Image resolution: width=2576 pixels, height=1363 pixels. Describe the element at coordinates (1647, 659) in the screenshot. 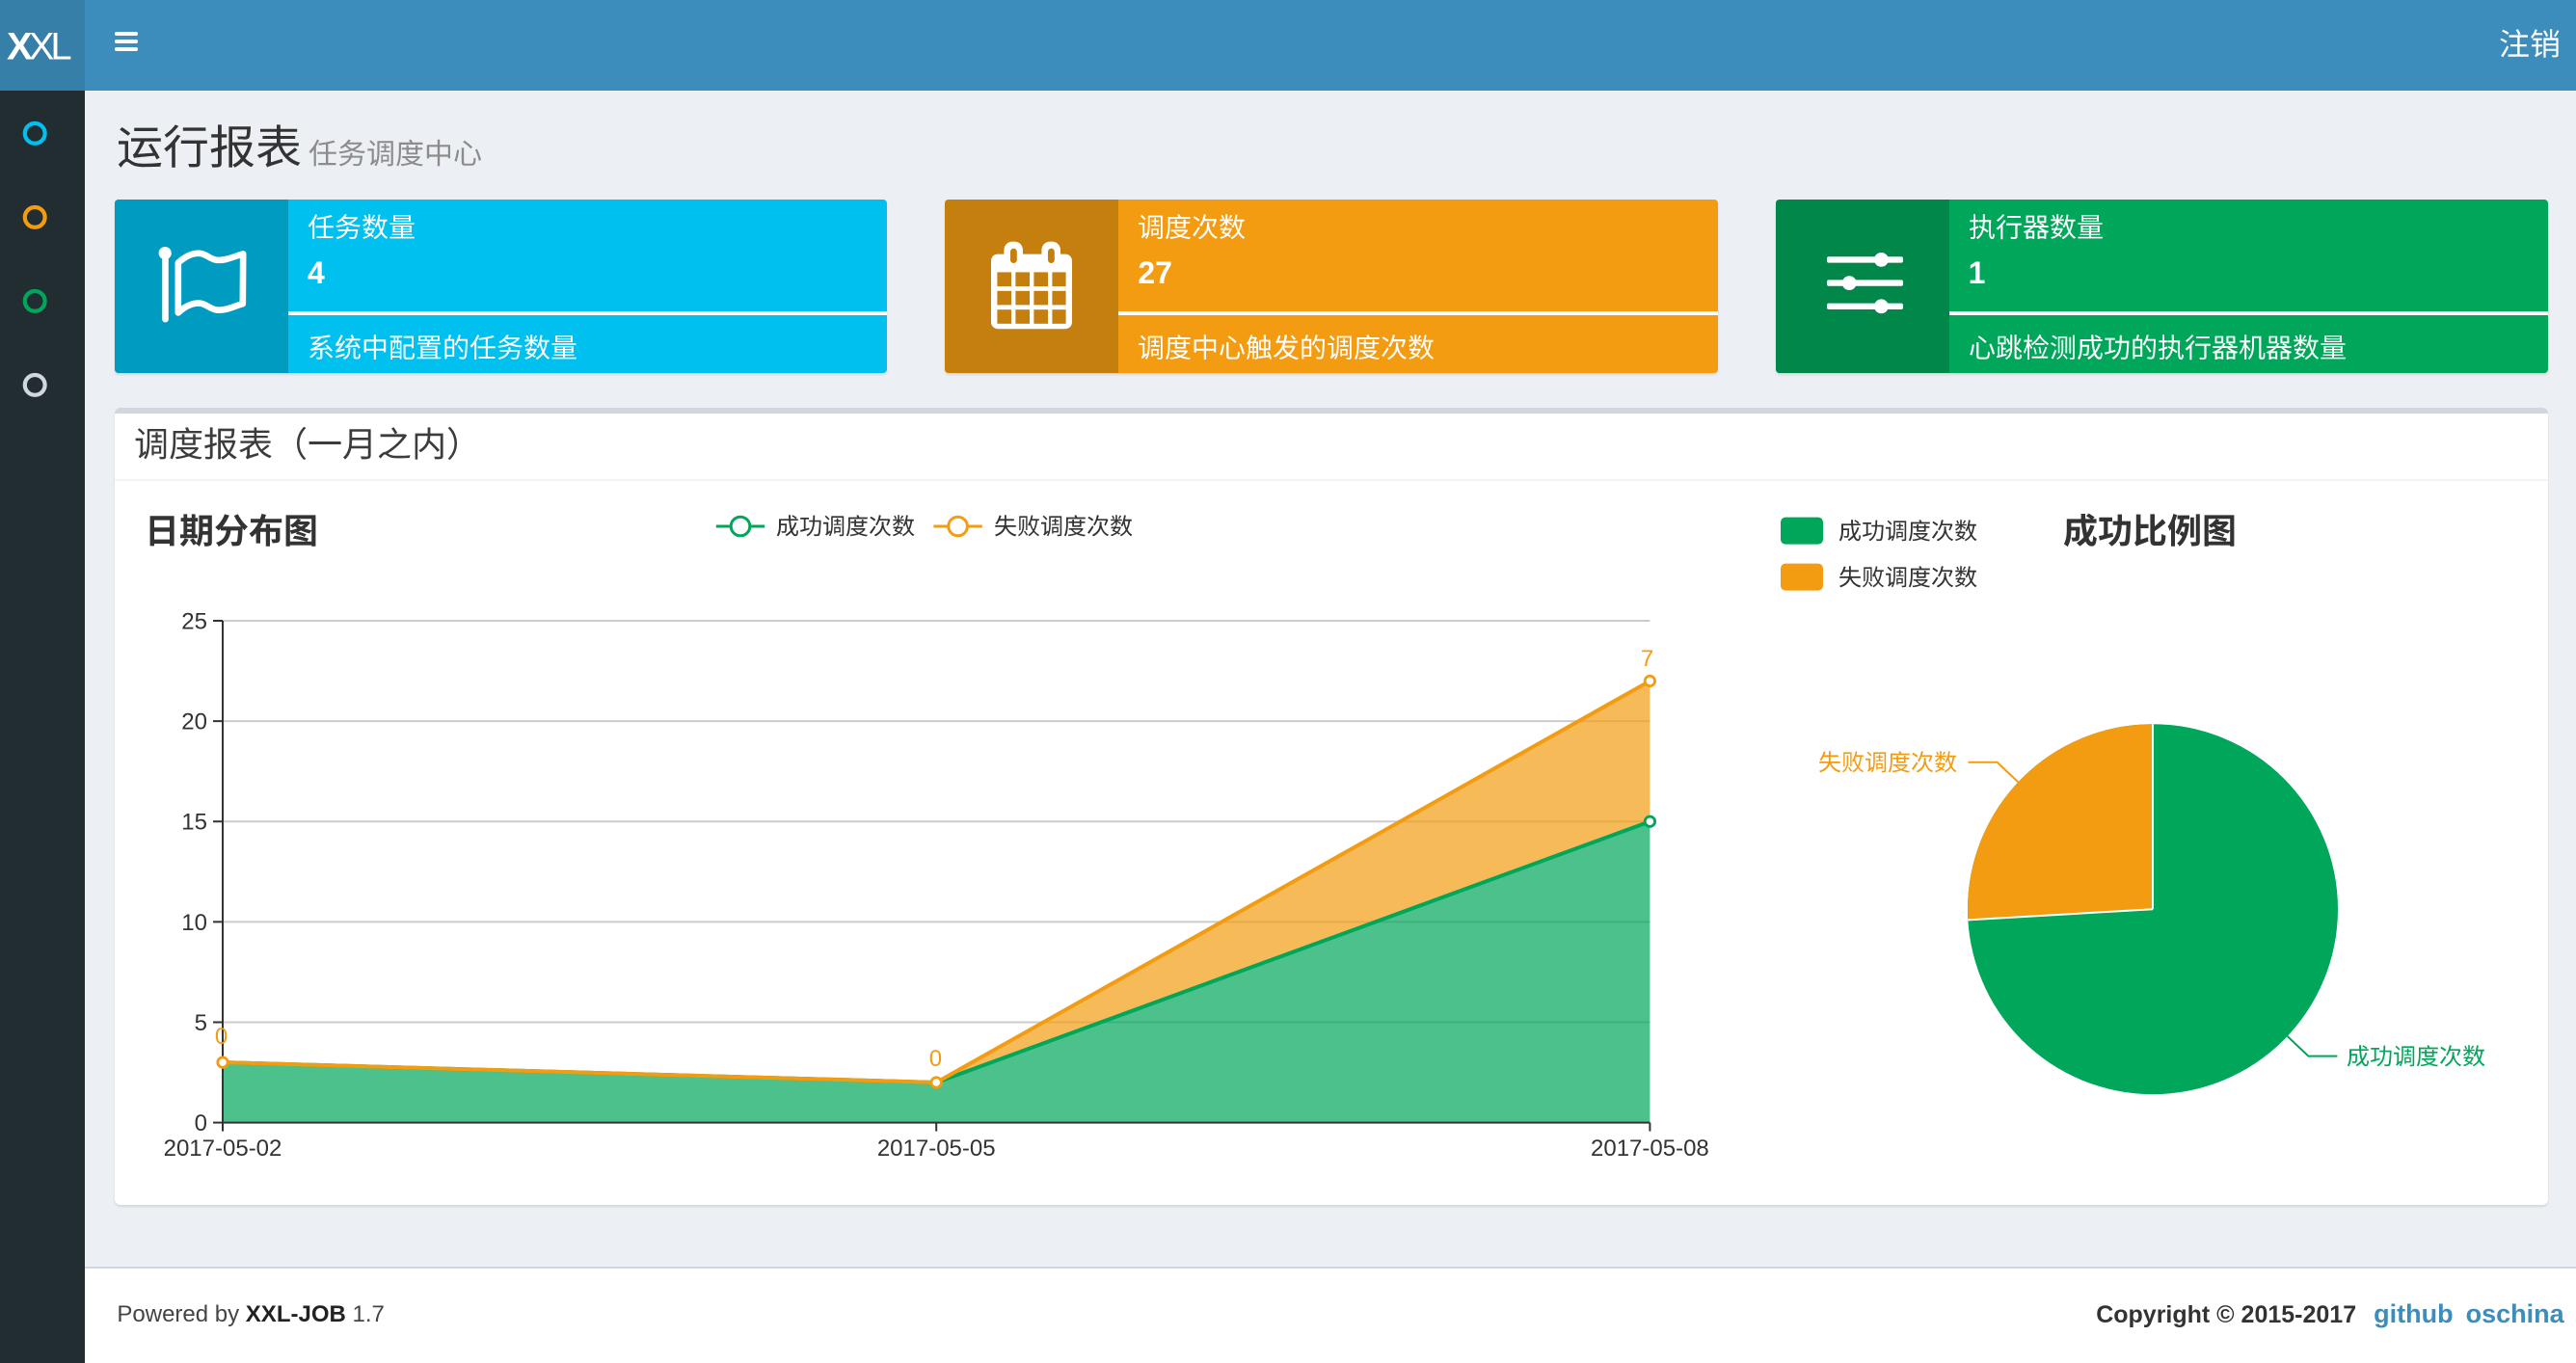

I see `svg-text: 7` at that location.